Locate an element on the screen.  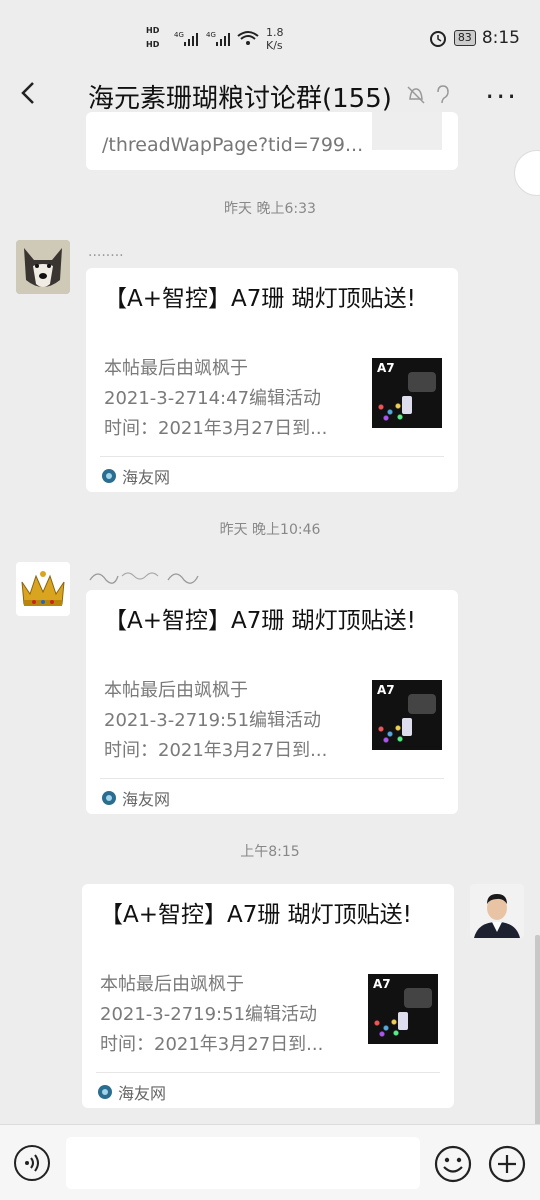
emoji-icon is located at coordinates (453, 1164).